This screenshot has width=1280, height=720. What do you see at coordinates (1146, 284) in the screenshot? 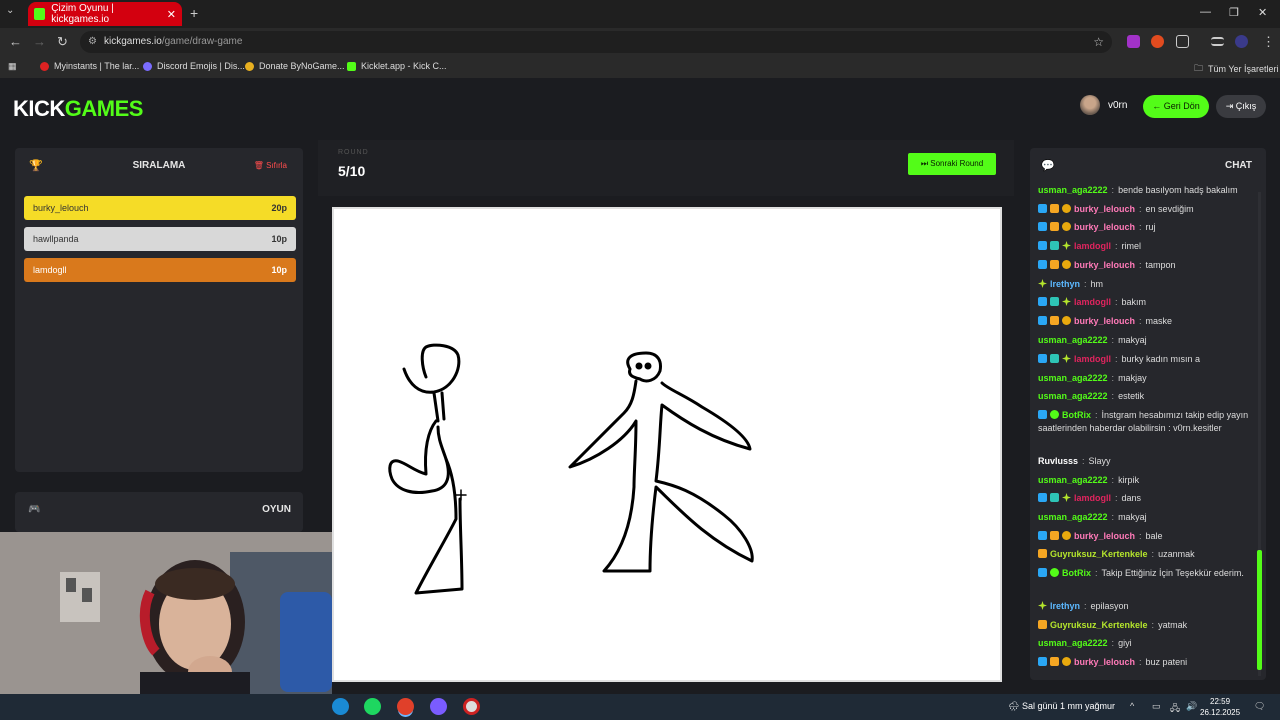
I see `chat-message: lrethyn: hm` at bounding box center [1146, 284].